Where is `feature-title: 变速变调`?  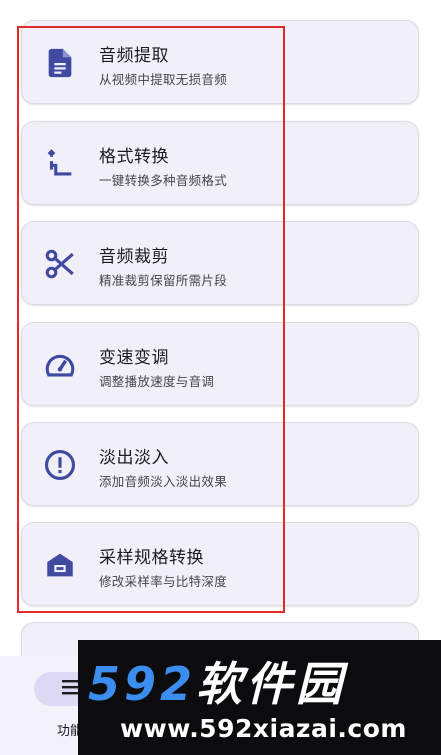 feature-title: 变速变调 is located at coordinates (134, 358).